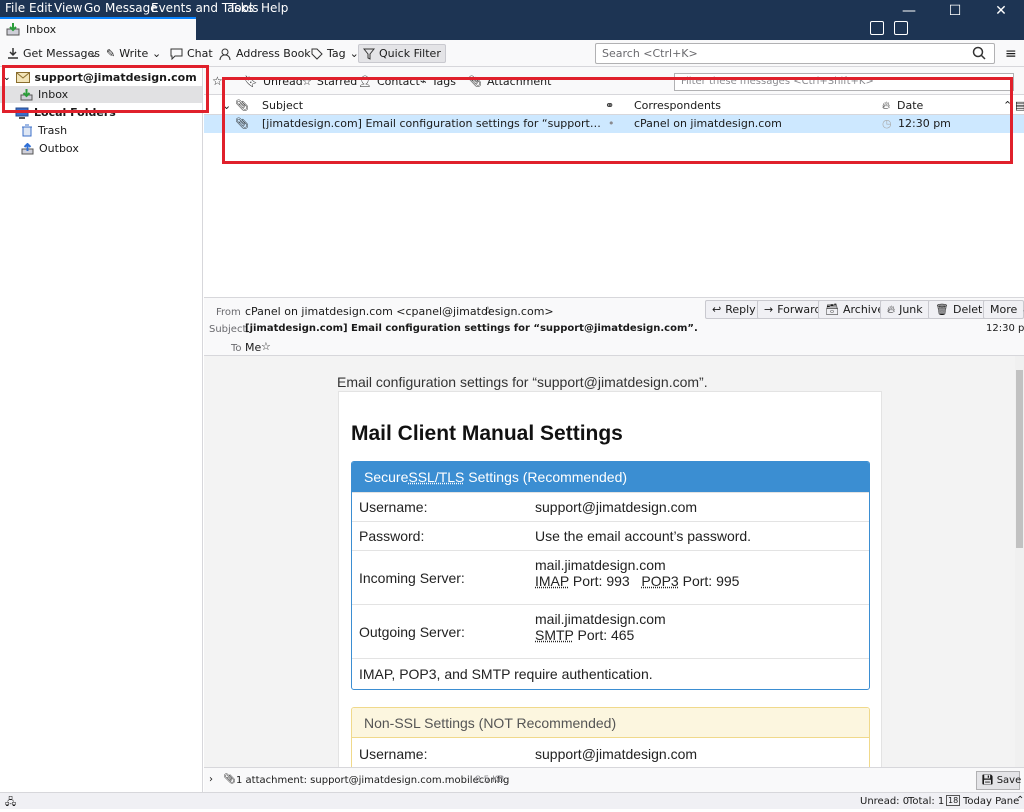 The height and width of the screenshot is (812, 1024). I want to click on save-label: Save, so click(1009, 780).